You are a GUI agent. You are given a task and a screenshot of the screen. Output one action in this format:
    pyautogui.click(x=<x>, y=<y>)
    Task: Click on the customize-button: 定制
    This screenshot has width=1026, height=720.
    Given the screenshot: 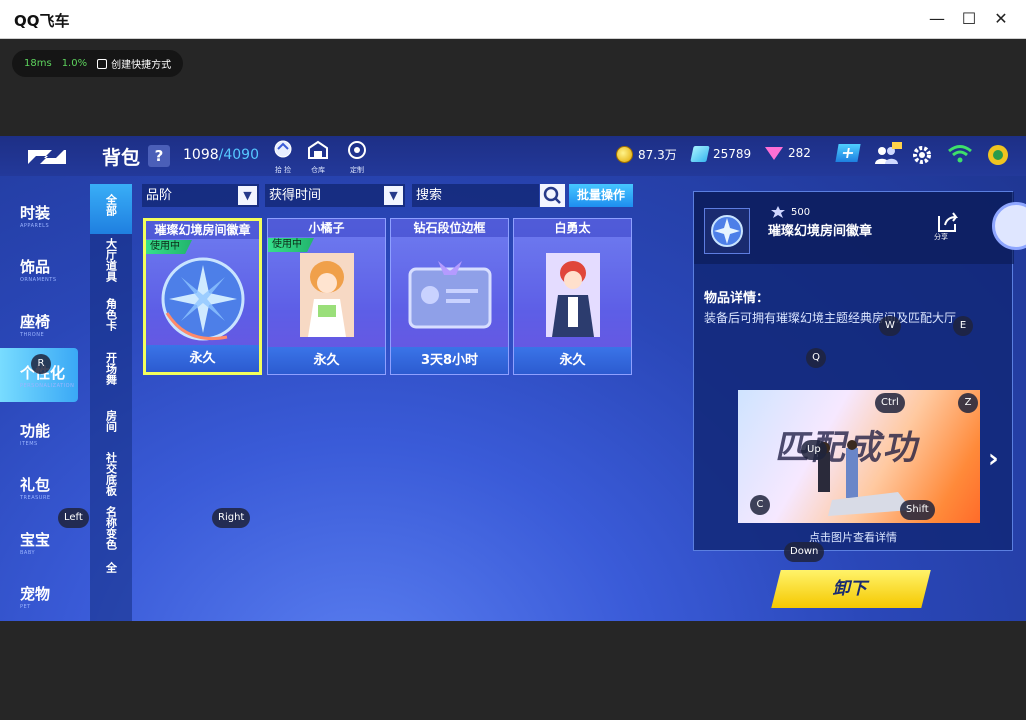 What is the action you would take?
    pyautogui.click(x=357, y=157)
    